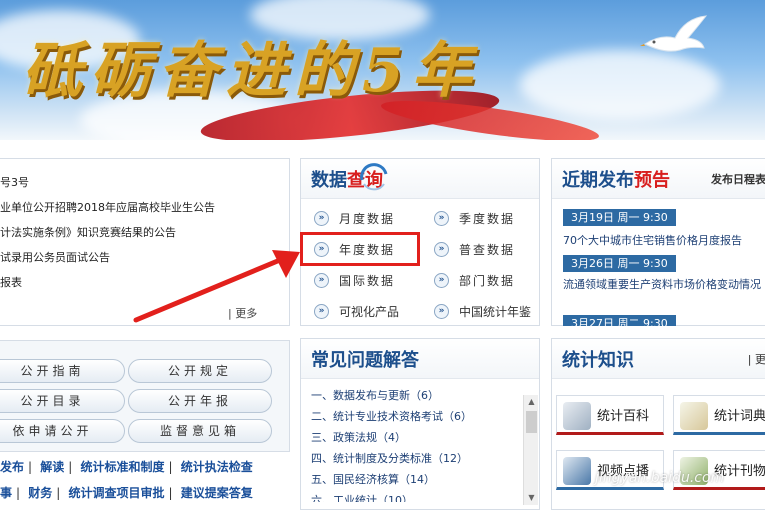 The height and width of the screenshot is (510, 765). I want to click on kn-encyclopedia: 统计百科, so click(610, 415).